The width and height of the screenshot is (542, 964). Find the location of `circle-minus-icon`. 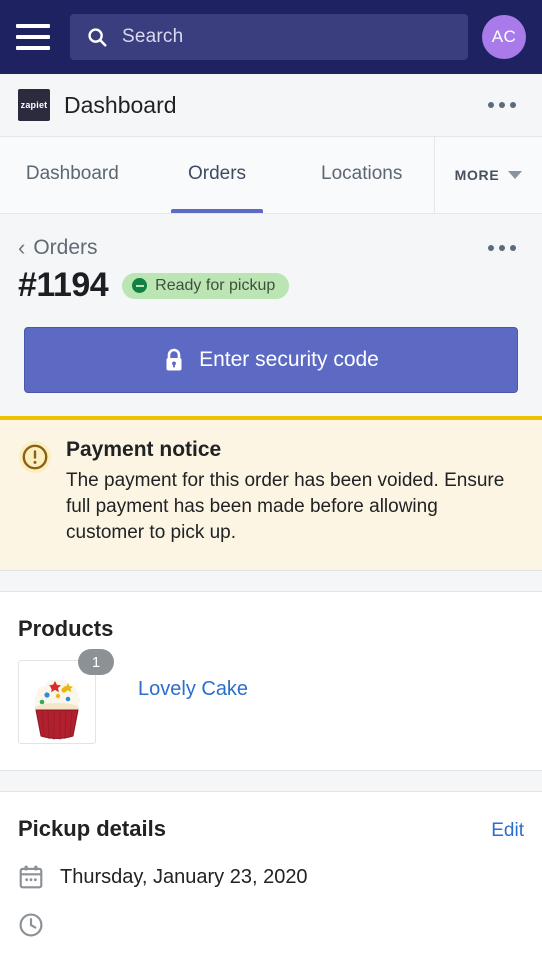

circle-minus-icon is located at coordinates (140, 285).